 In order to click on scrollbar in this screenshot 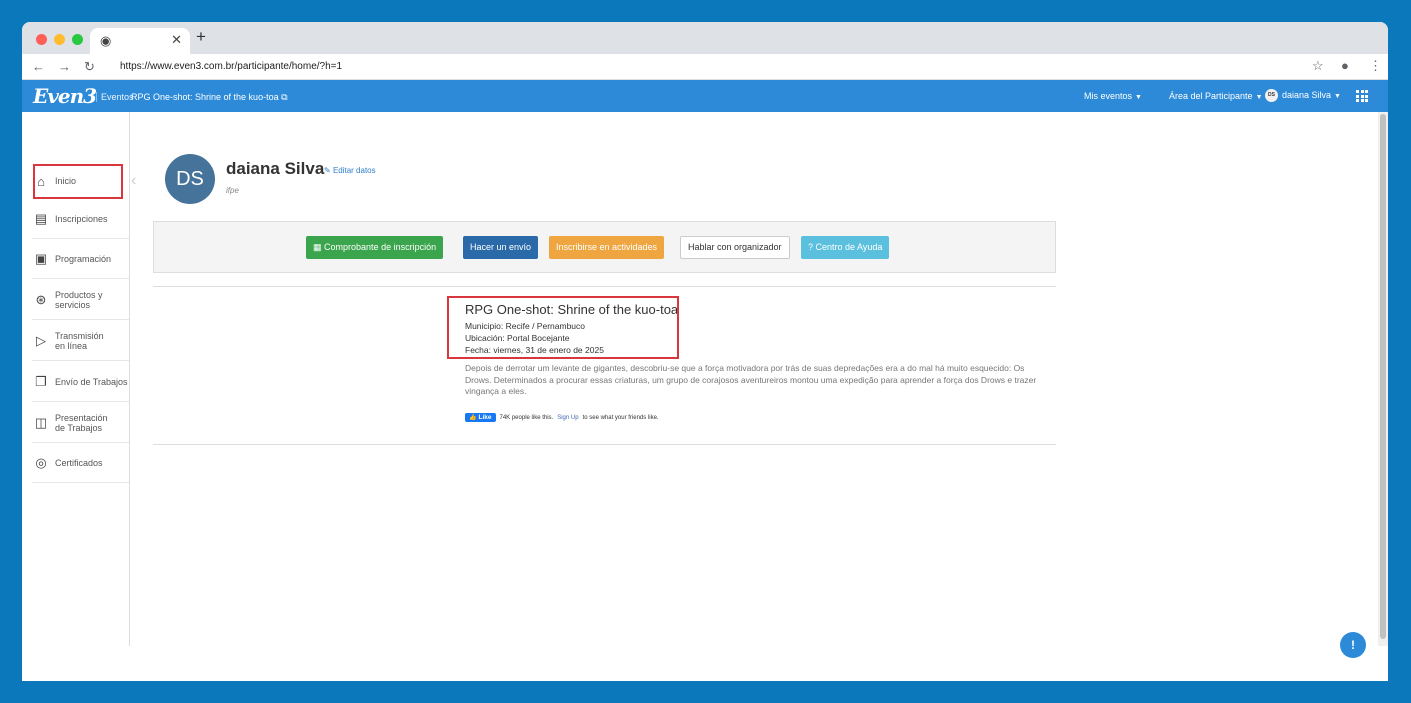, I will do `click(1383, 379)`.